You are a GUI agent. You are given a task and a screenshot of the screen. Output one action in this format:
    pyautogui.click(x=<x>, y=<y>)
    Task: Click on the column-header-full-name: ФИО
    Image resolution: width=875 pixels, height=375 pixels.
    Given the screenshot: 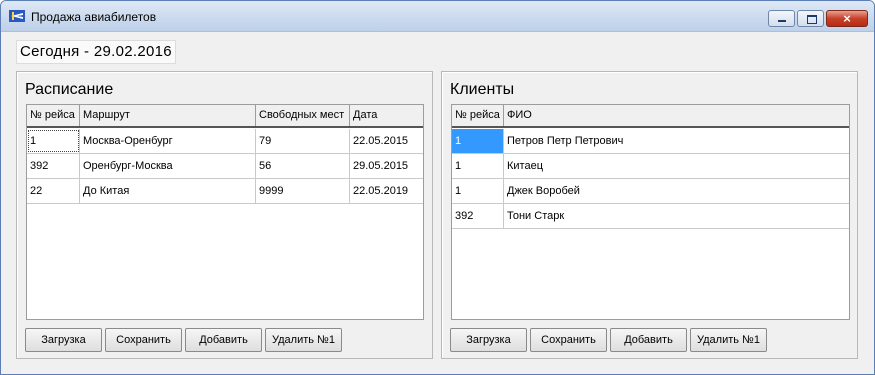 What is the action you would take?
    pyautogui.click(x=676, y=115)
    